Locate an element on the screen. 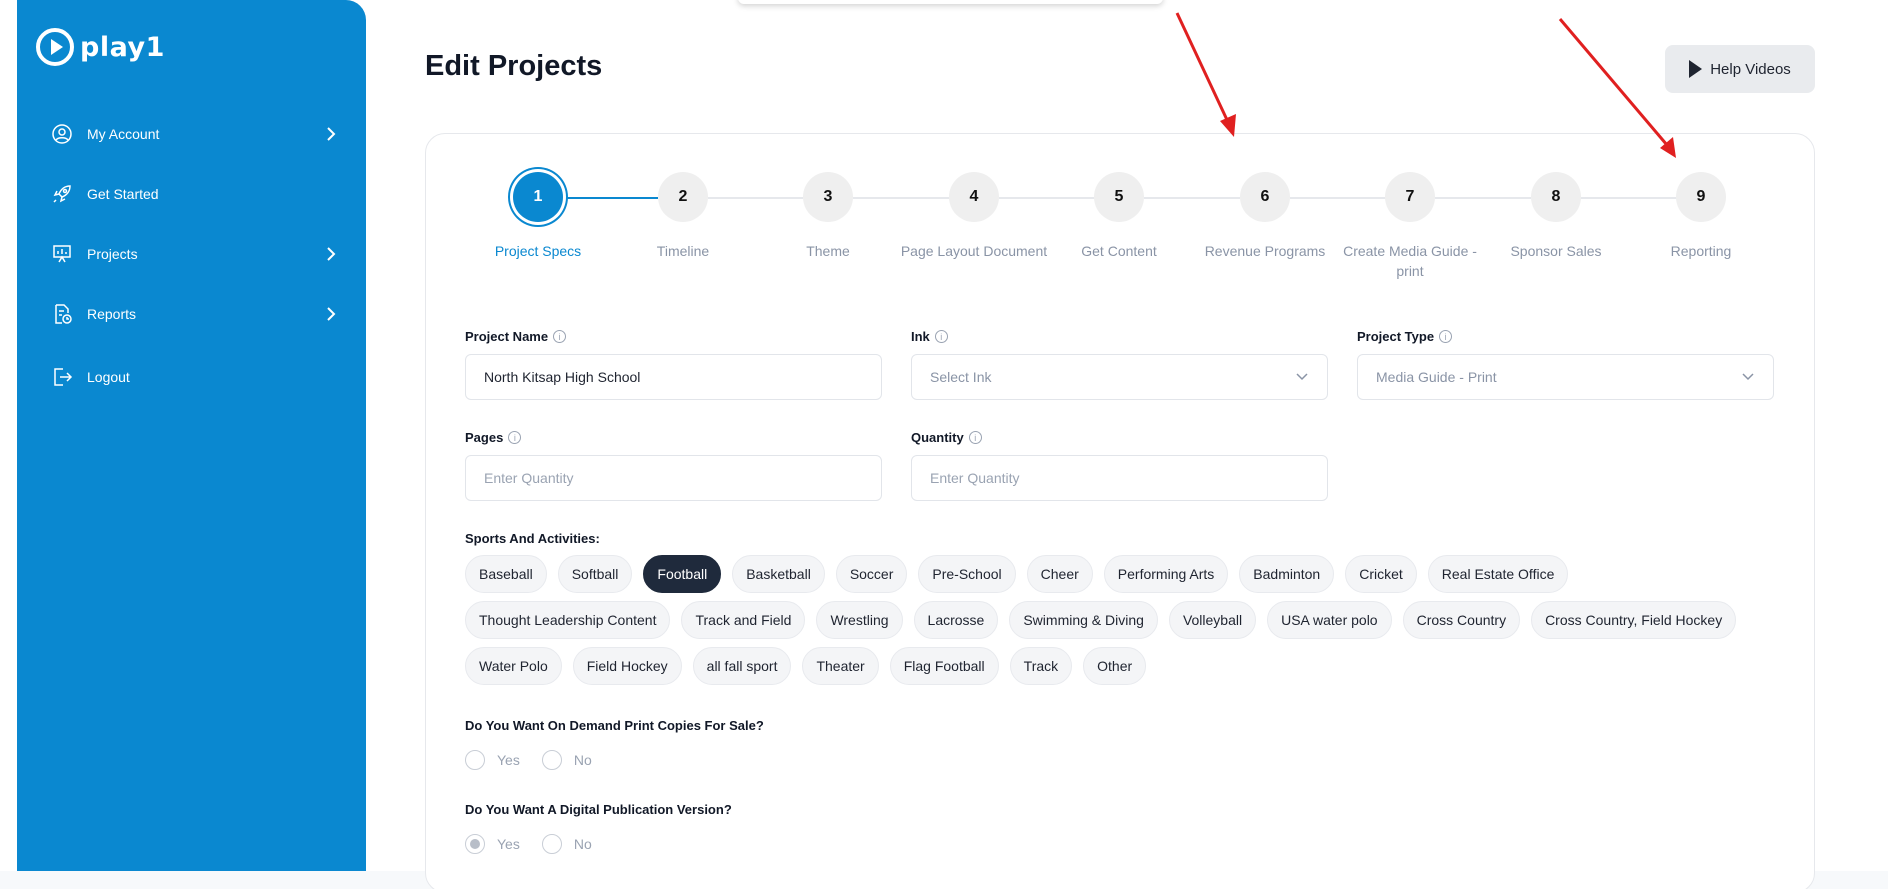 The height and width of the screenshot is (889, 1888). project-type-select: Media Guide - Print is located at coordinates (1565, 377).